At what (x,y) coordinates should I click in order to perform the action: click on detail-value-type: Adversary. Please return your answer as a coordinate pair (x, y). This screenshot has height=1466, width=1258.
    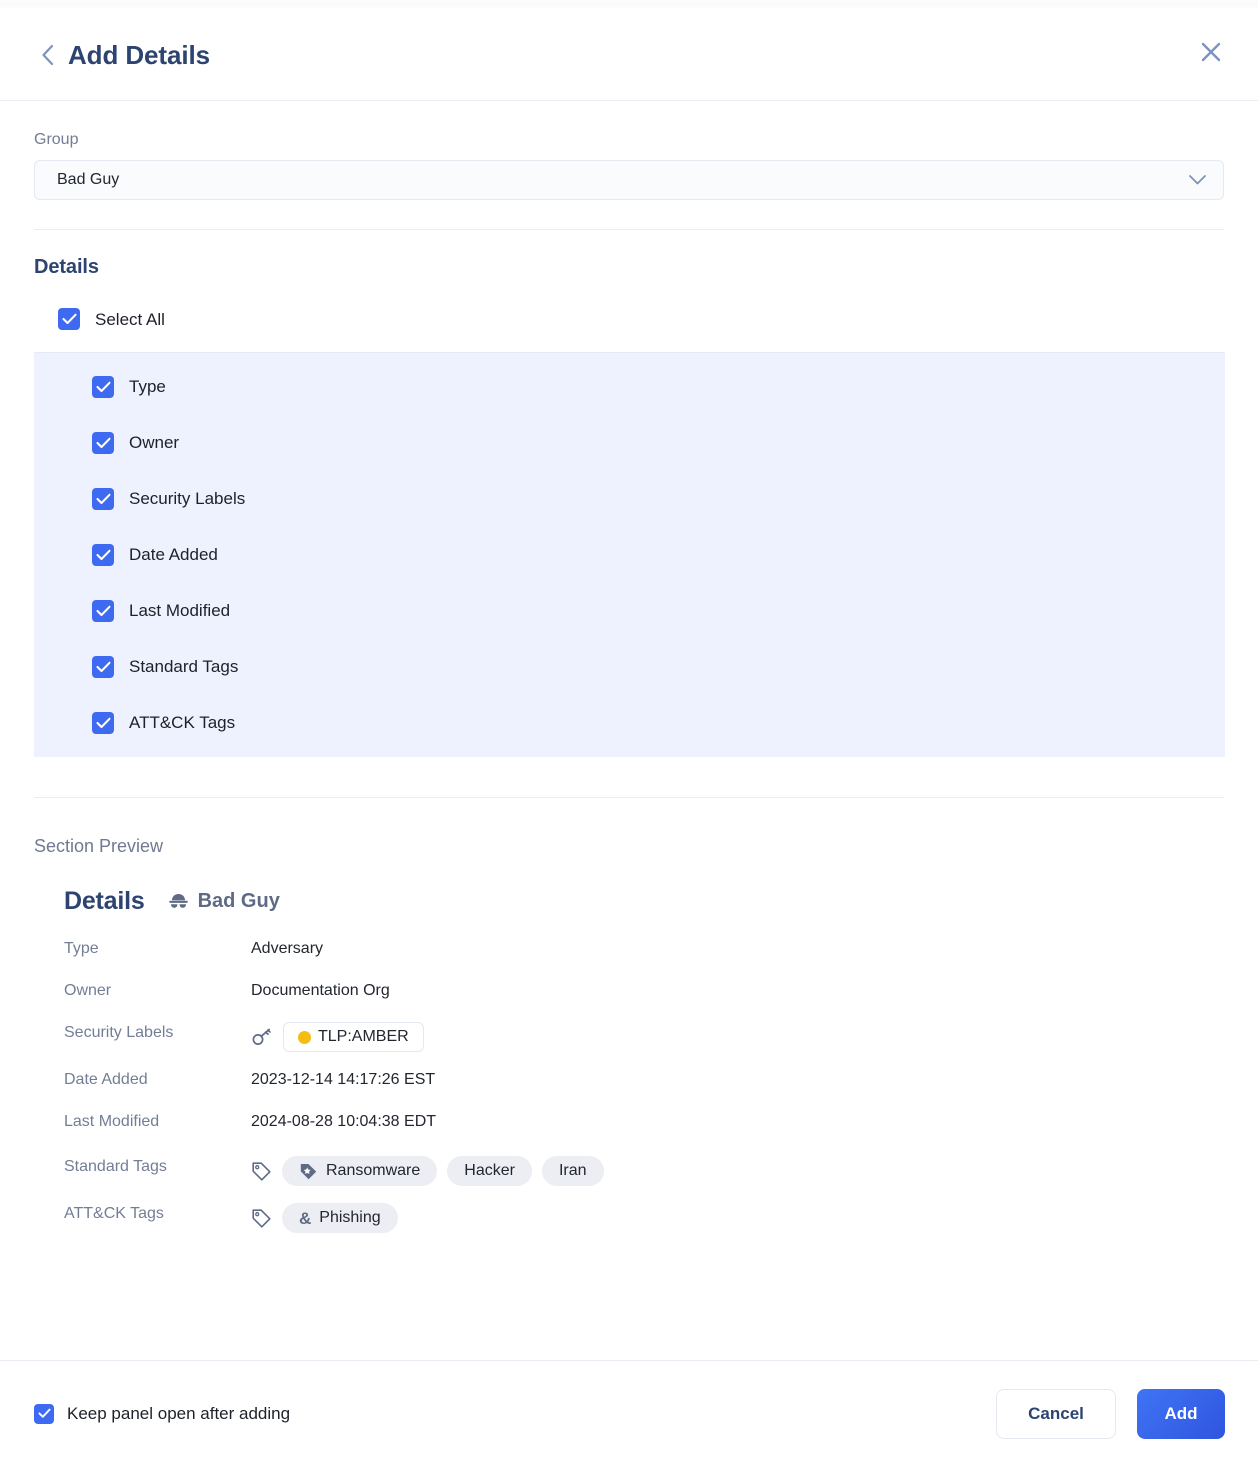
    Looking at the image, I should click on (287, 948).